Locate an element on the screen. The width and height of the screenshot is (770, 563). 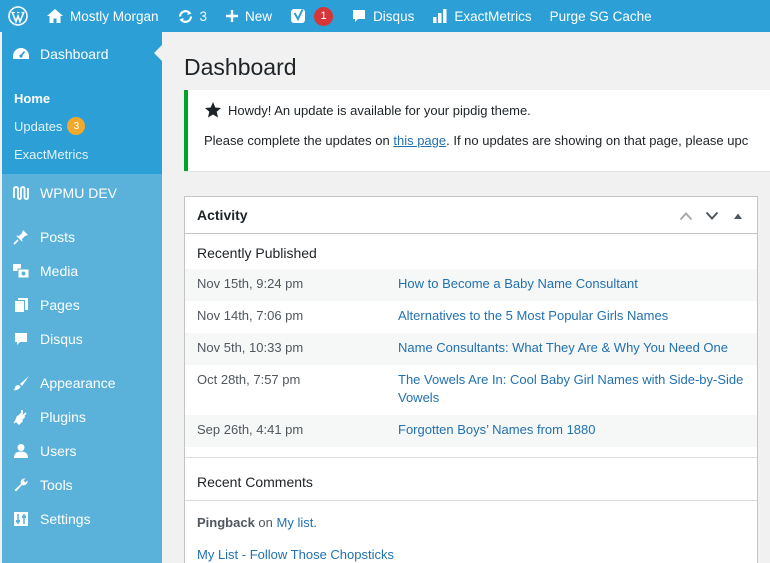
sidebar-item-users: Users is located at coordinates (82, 451).